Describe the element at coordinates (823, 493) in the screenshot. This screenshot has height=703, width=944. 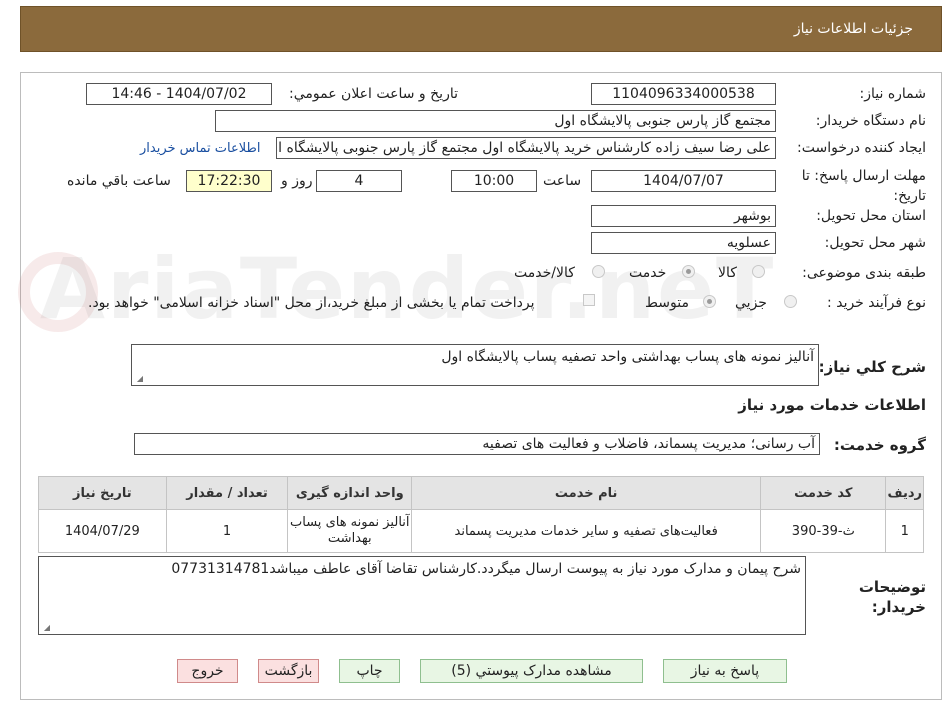
I see `col-header-service-code: کد خدمت` at that location.